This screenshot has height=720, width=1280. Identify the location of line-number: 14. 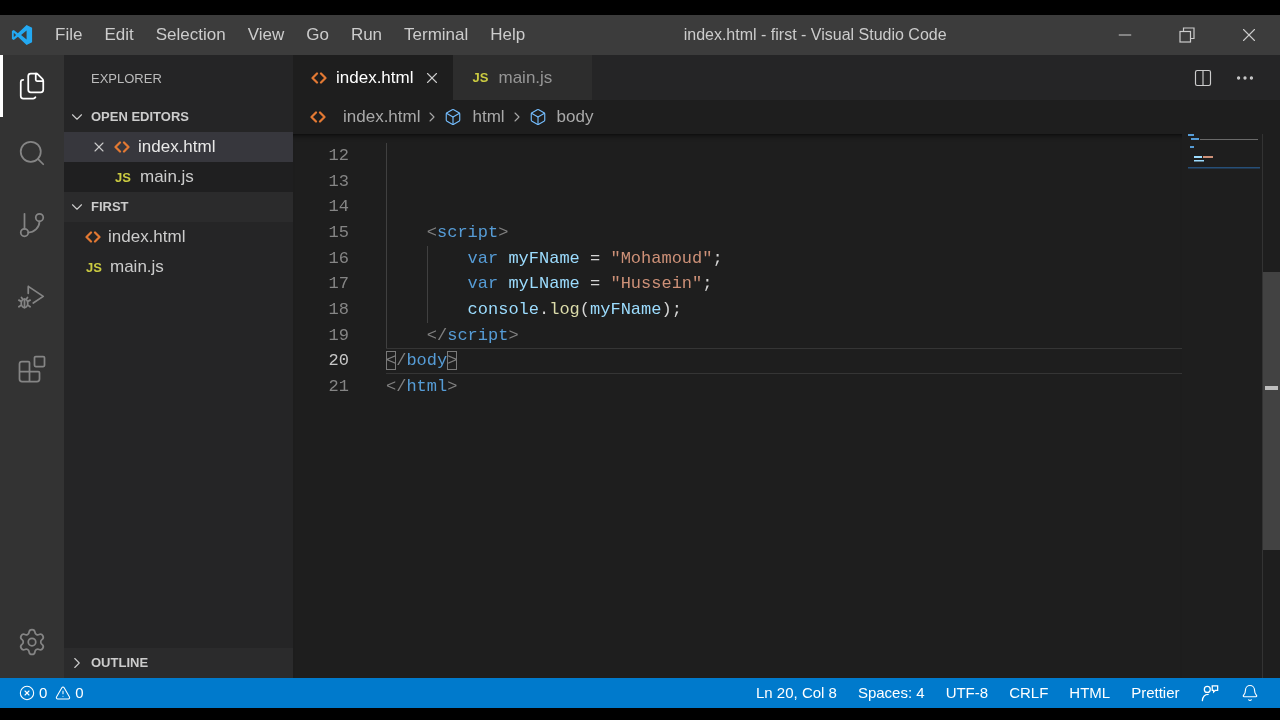
(338, 207).